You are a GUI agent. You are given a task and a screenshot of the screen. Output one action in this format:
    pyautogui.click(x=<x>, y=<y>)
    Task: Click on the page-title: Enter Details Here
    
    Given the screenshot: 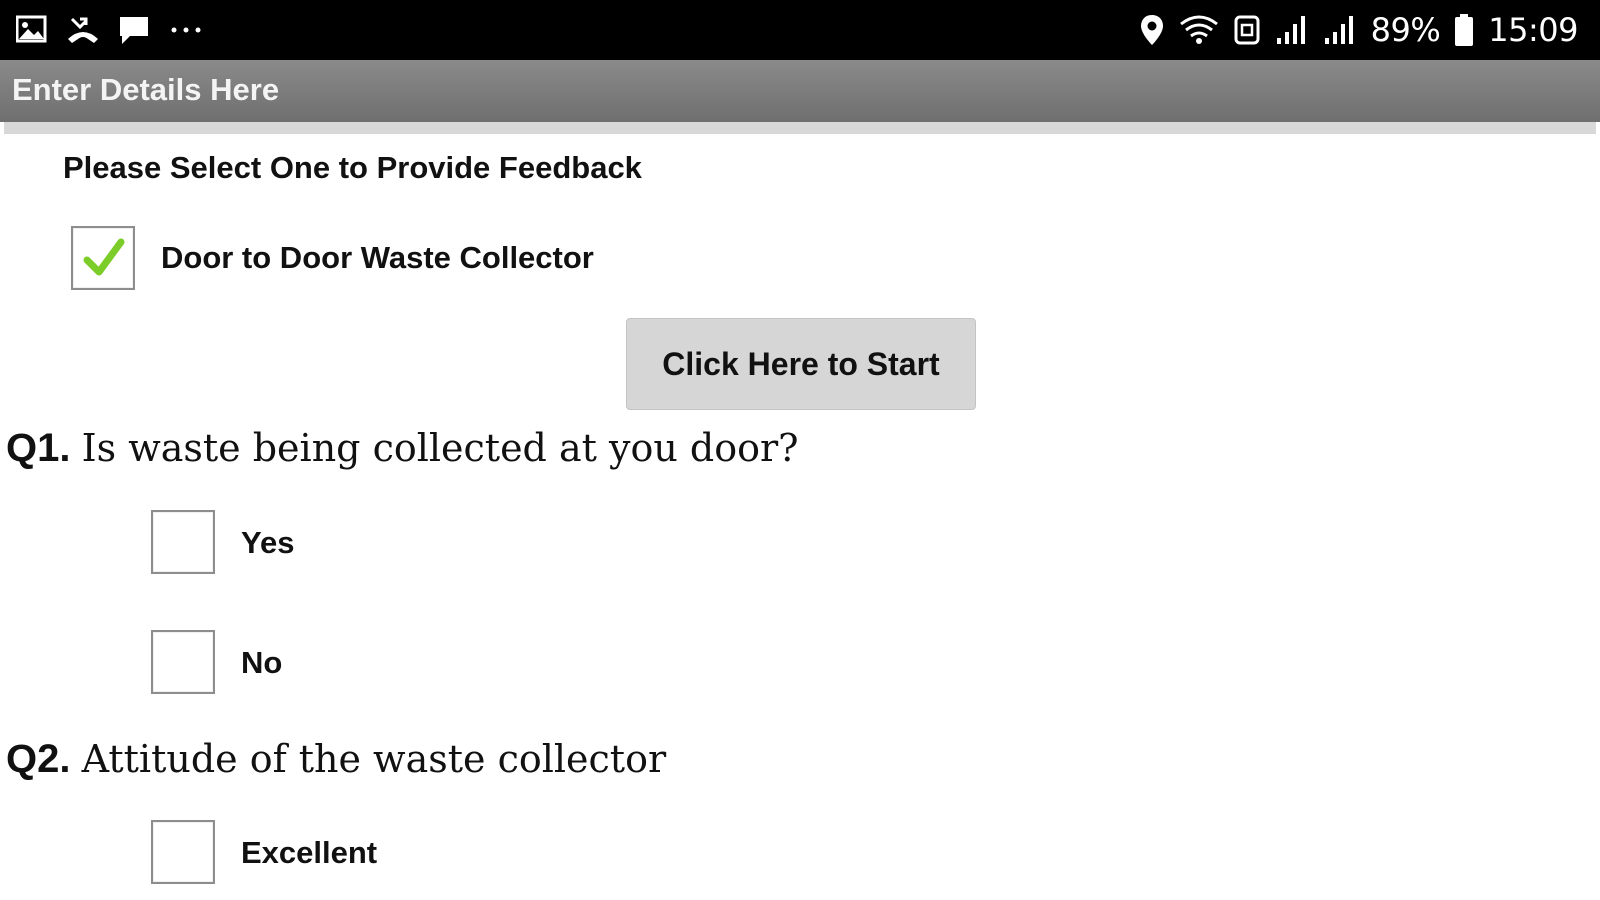 What is the action you would take?
    pyautogui.click(x=146, y=89)
    